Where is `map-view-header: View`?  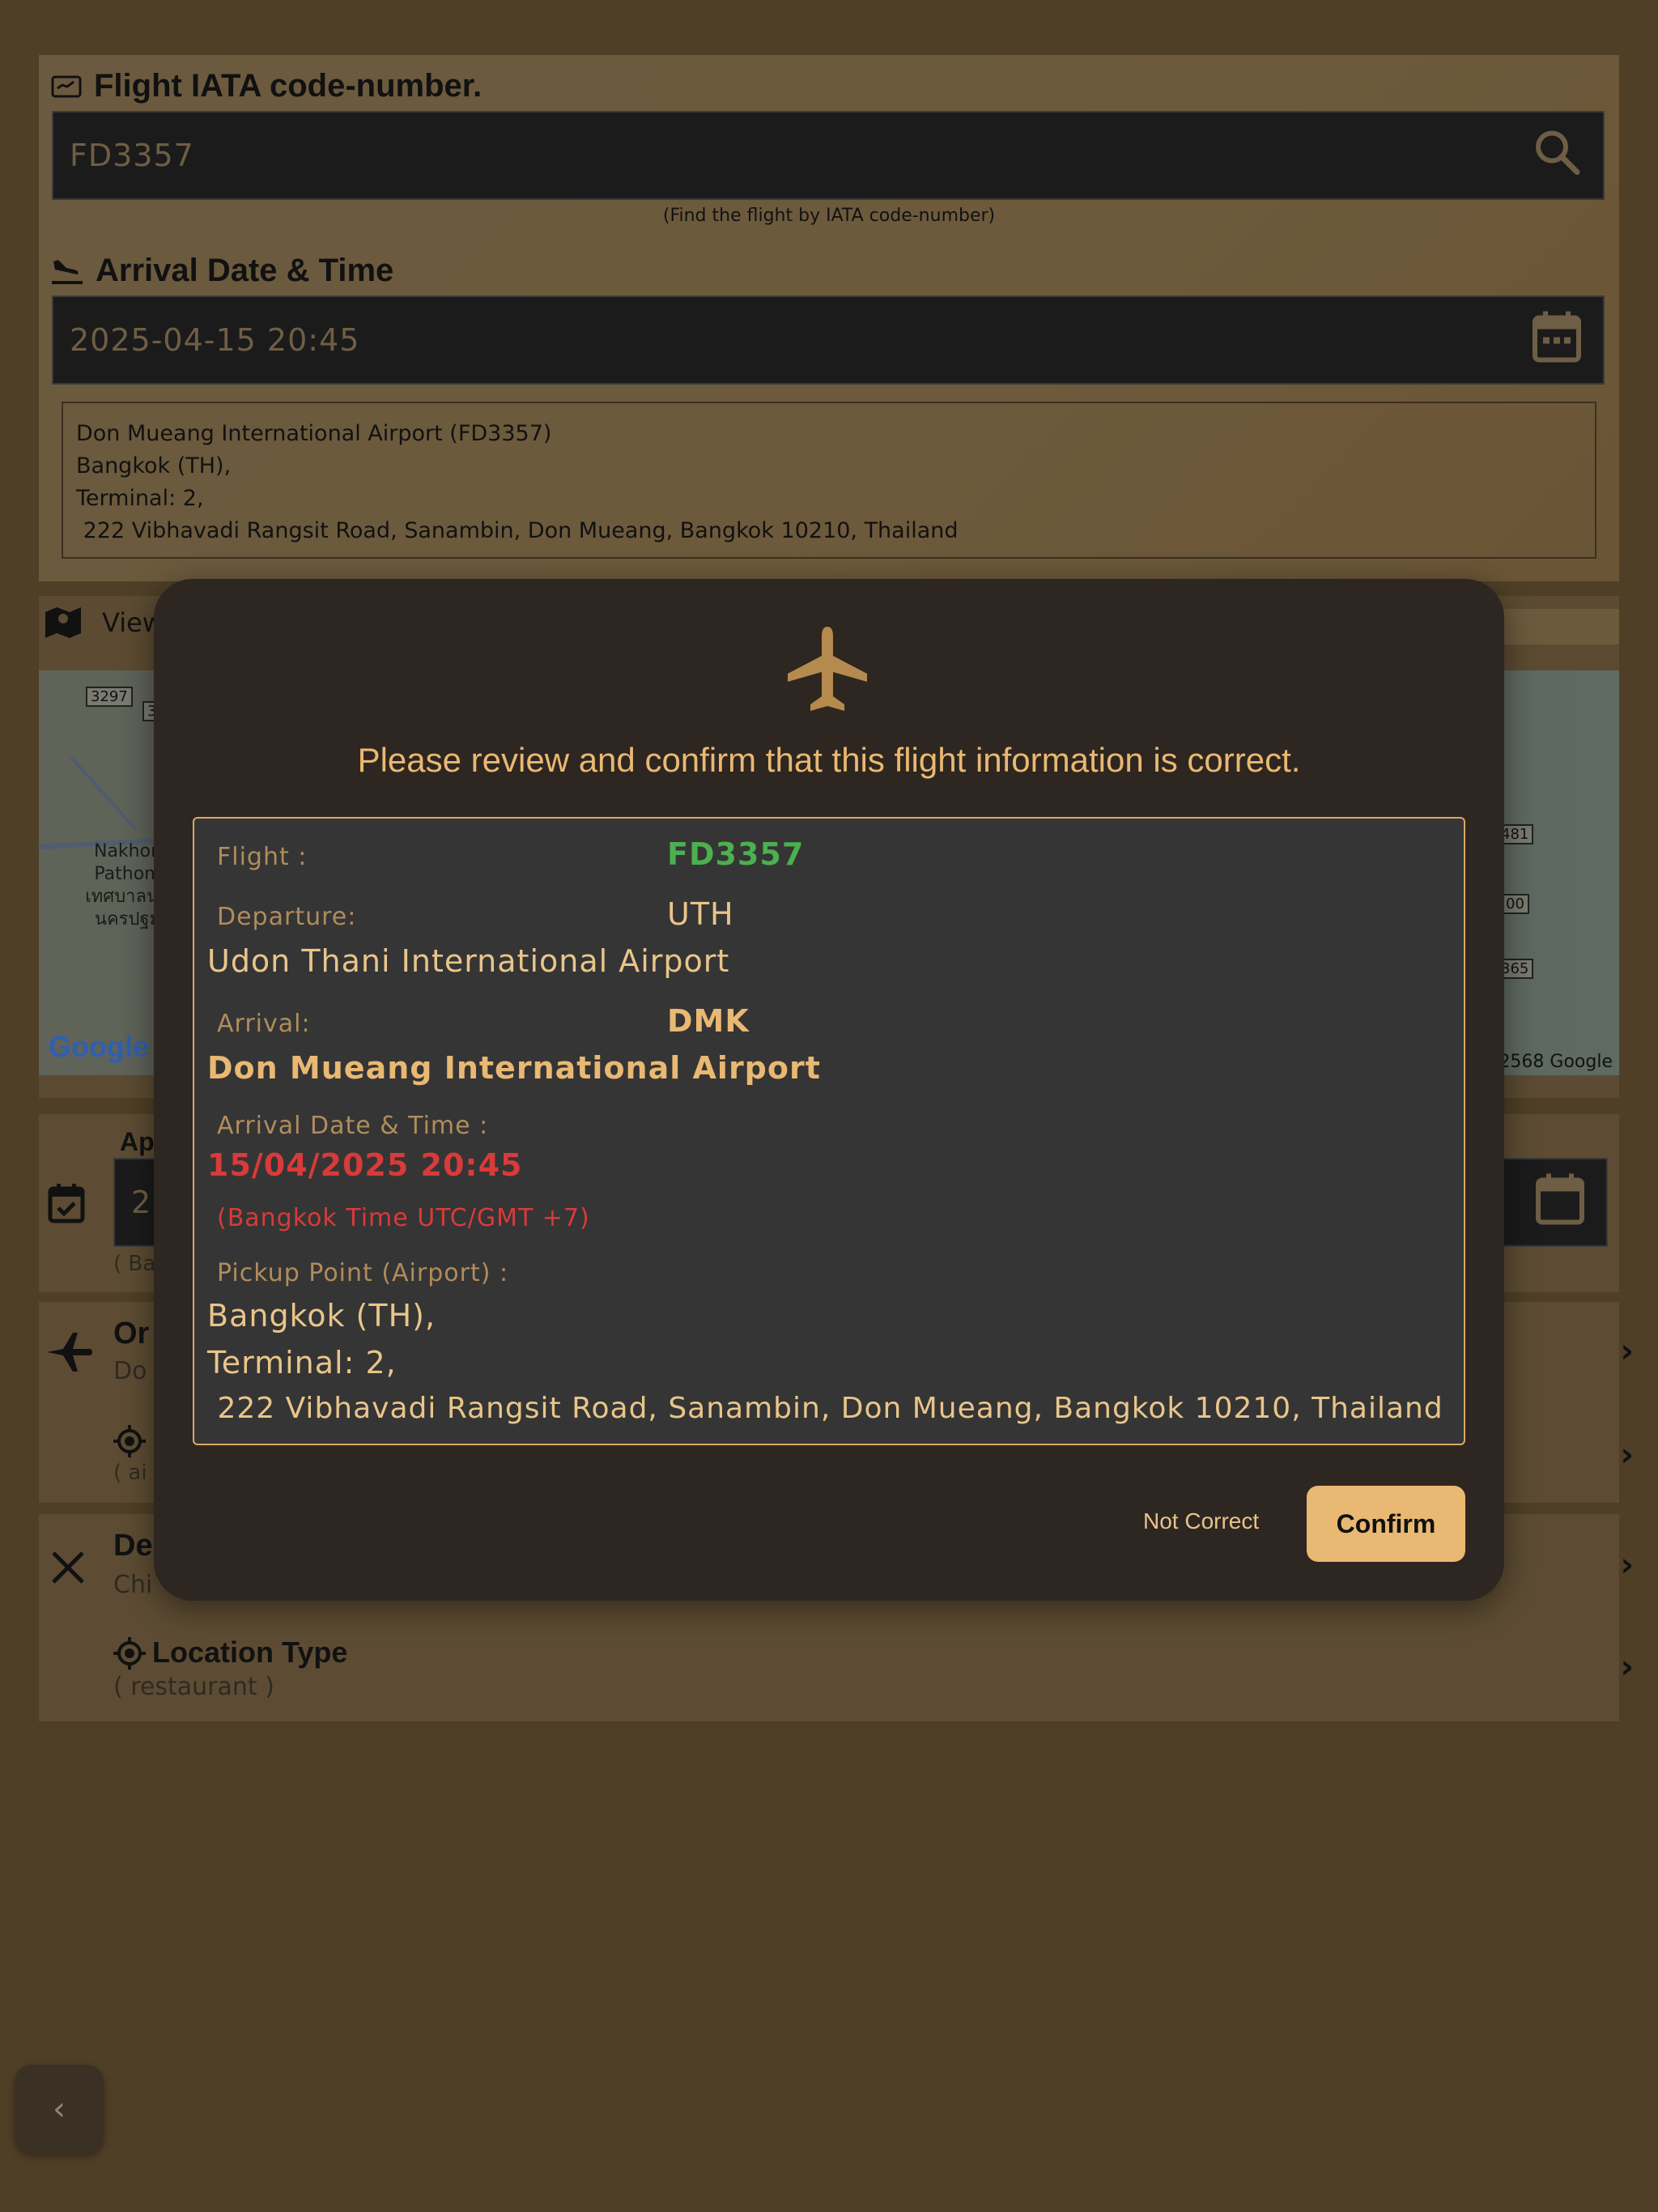 map-view-header: View is located at coordinates (104, 623).